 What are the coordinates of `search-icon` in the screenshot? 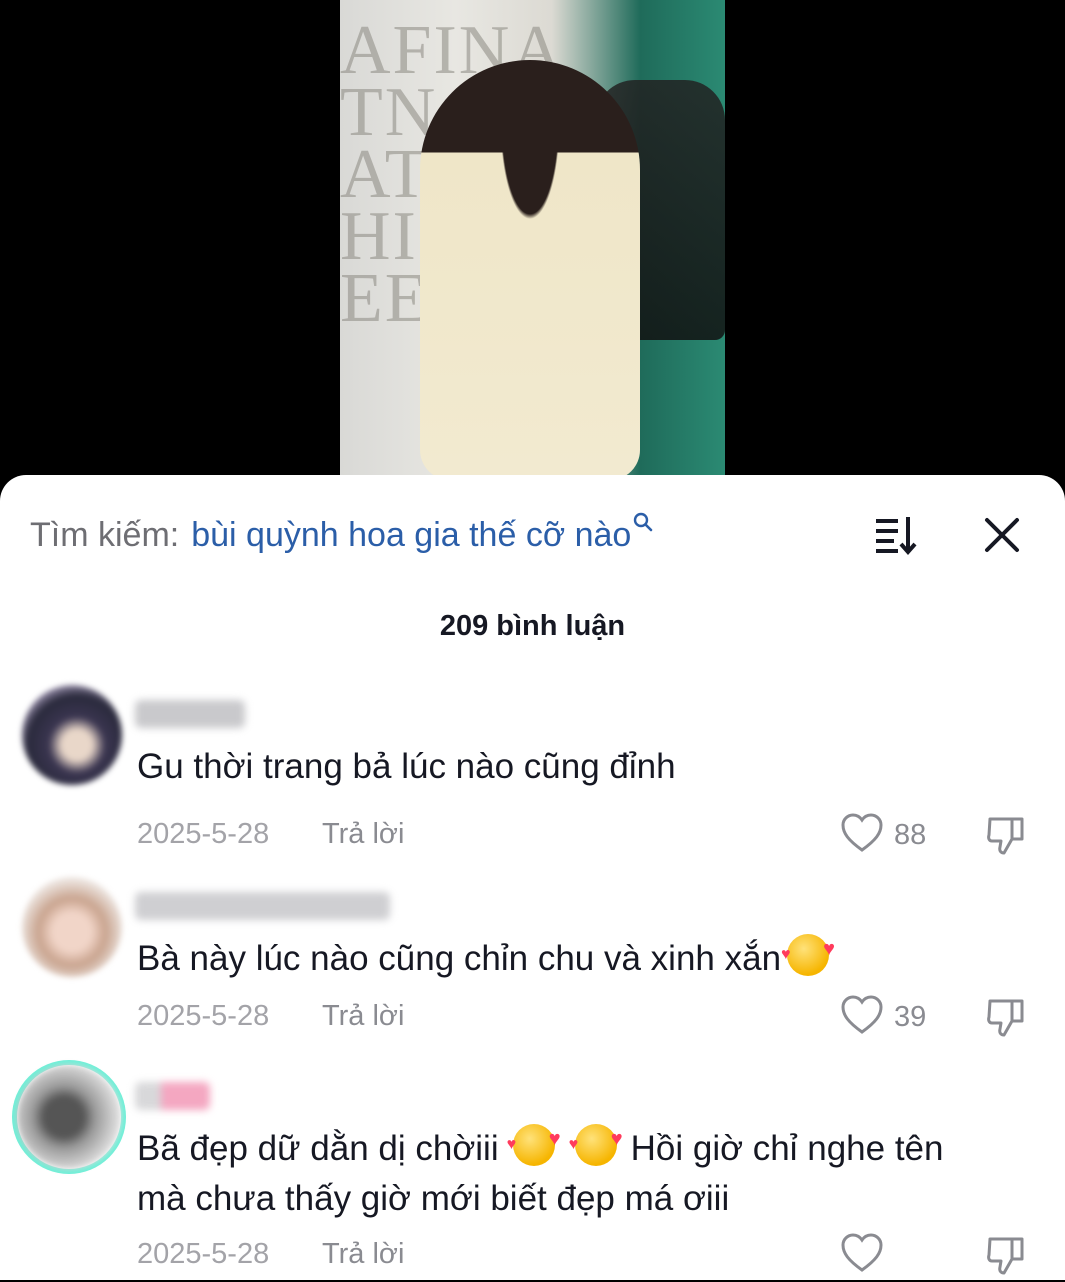 It's located at (643, 525).